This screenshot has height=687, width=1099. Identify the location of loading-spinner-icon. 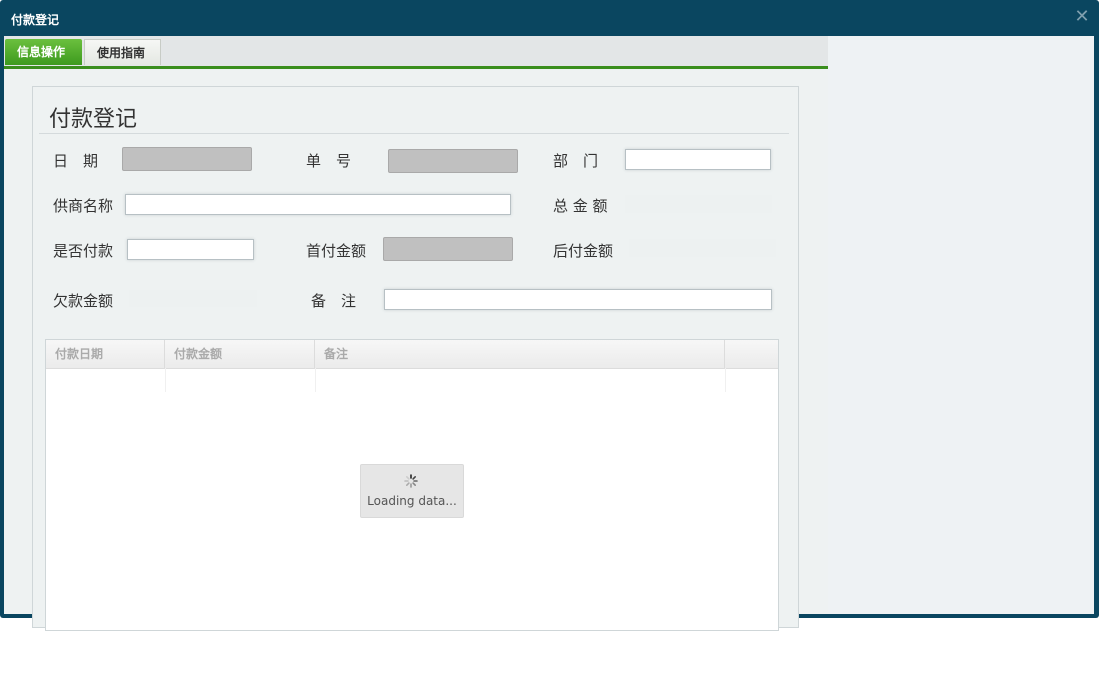
(411, 481).